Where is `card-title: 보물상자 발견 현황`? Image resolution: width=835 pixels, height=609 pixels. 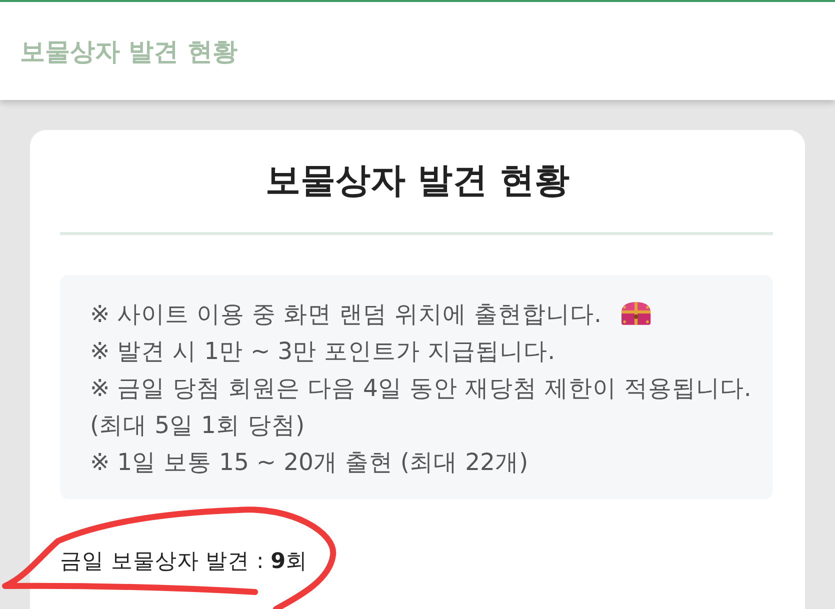
card-title: 보물상자 발견 현황 is located at coordinates (417, 181).